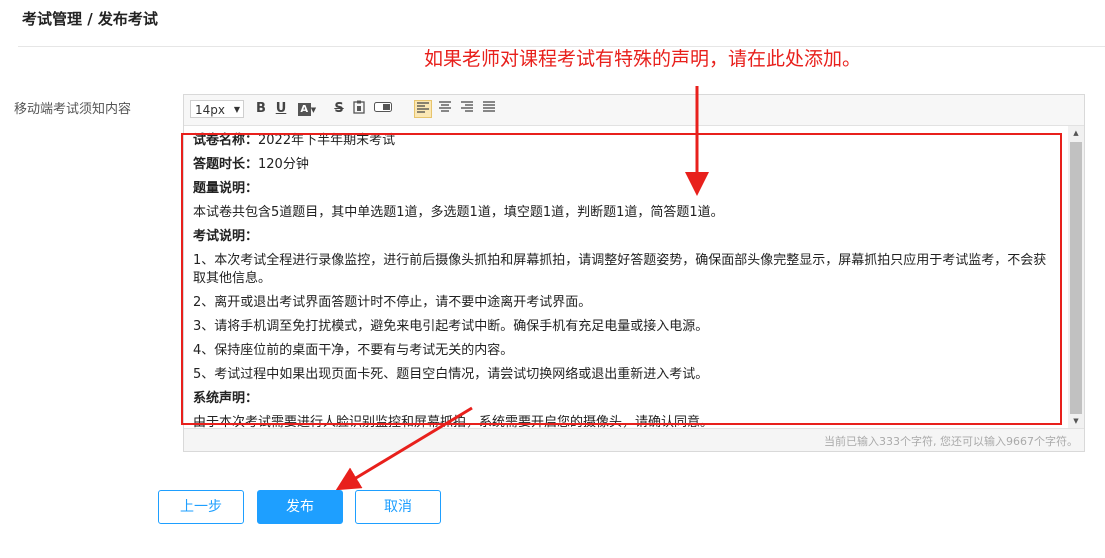 The height and width of the screenshot is (558, 1105). What do you see at coordinates (300, 507) in the screenshot?
I see `publish-button: 发布` at bounding box center [300, 507].